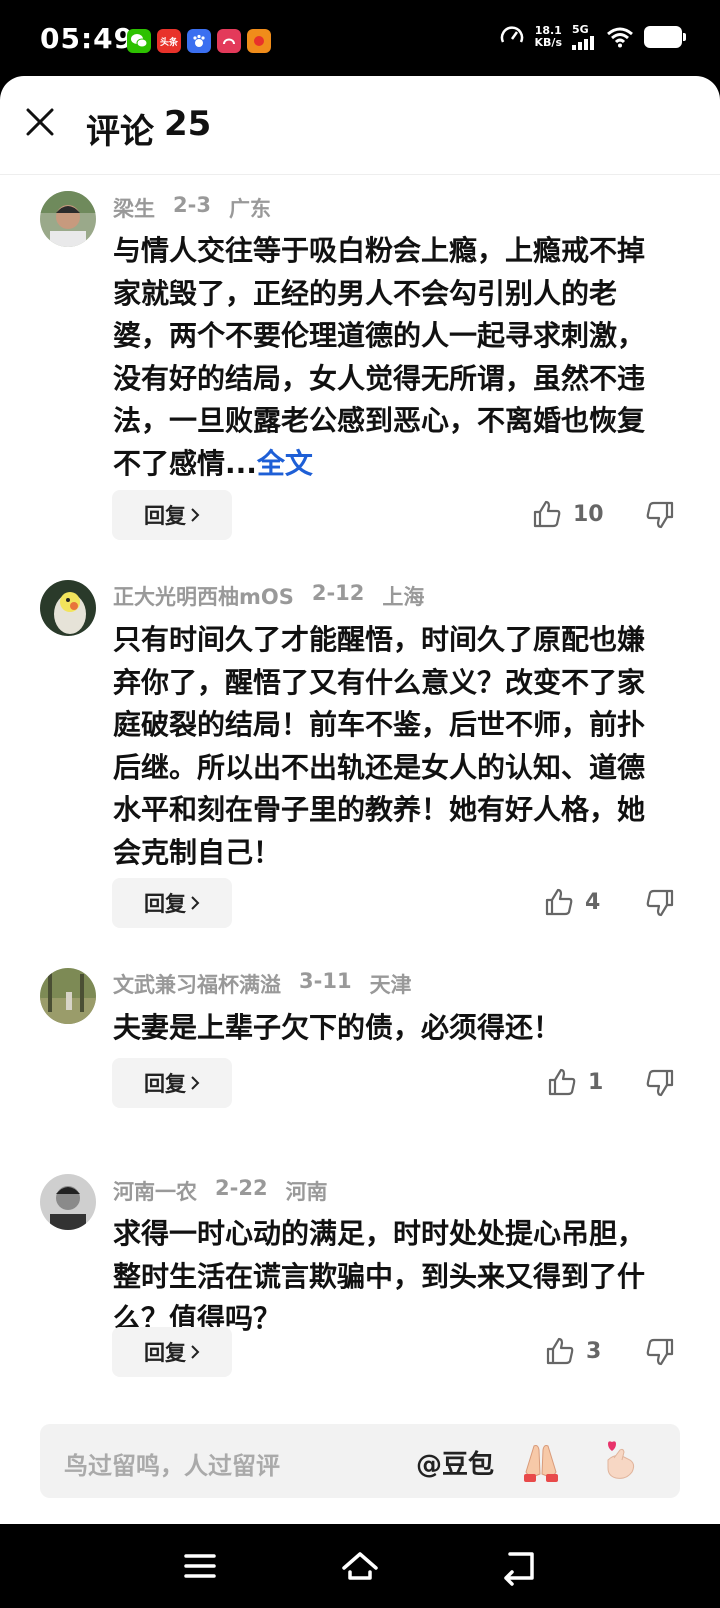  I want to click on comment-location: 河南, so click(306, 1192).